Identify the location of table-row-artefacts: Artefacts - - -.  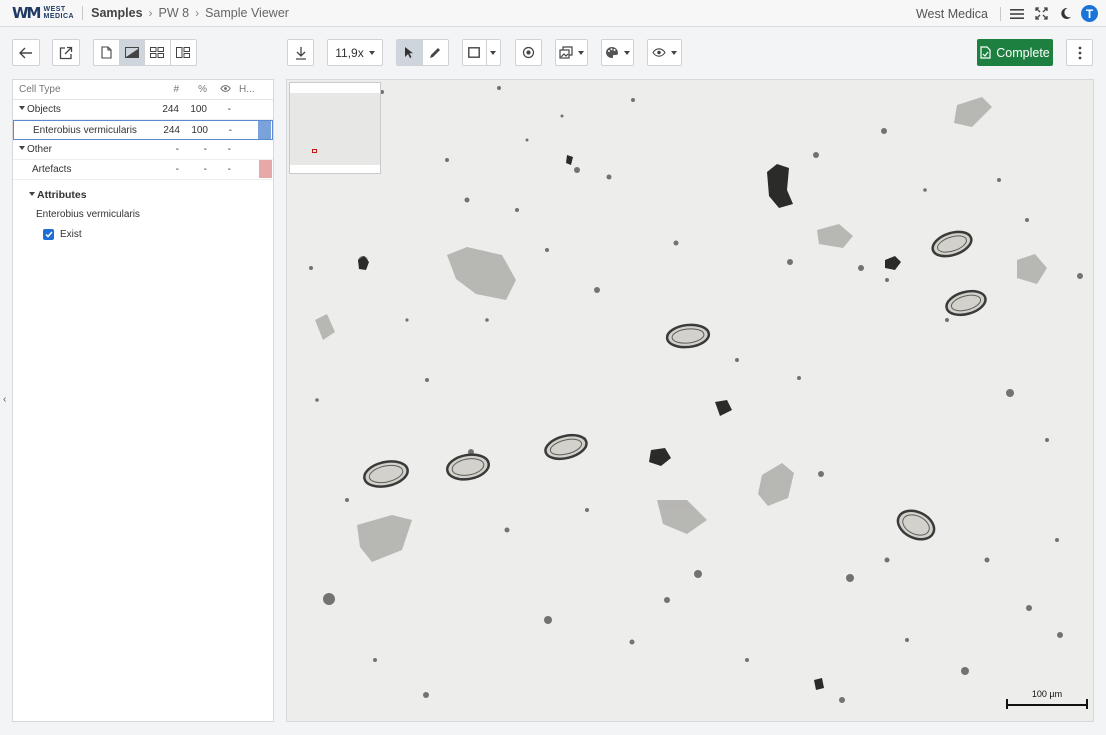
(143, 170).